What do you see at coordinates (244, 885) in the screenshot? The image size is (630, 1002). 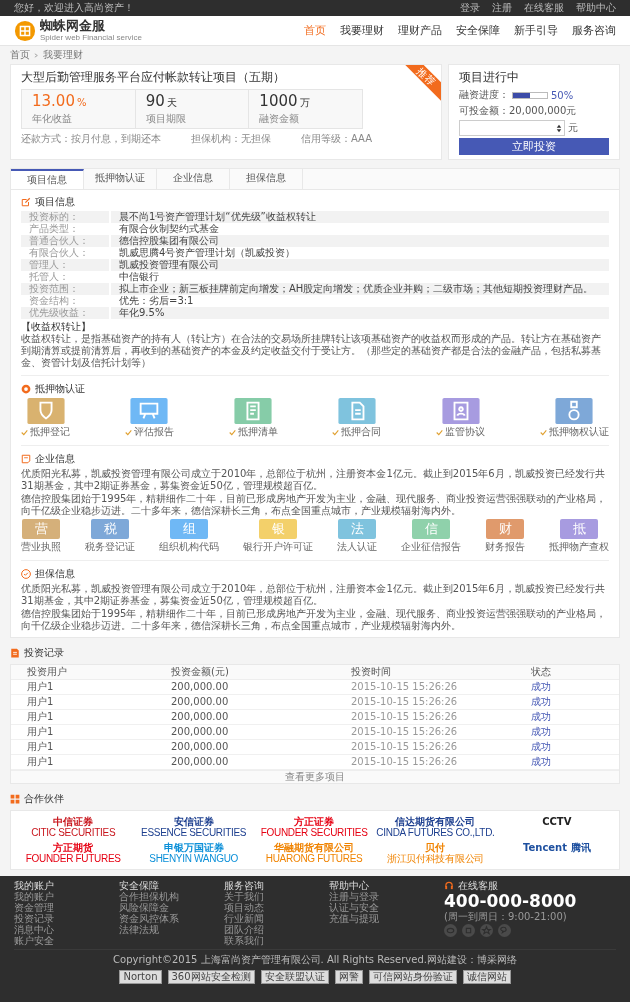 I see `footer-heading: 服务咨询` at bounding box center [244, 885].